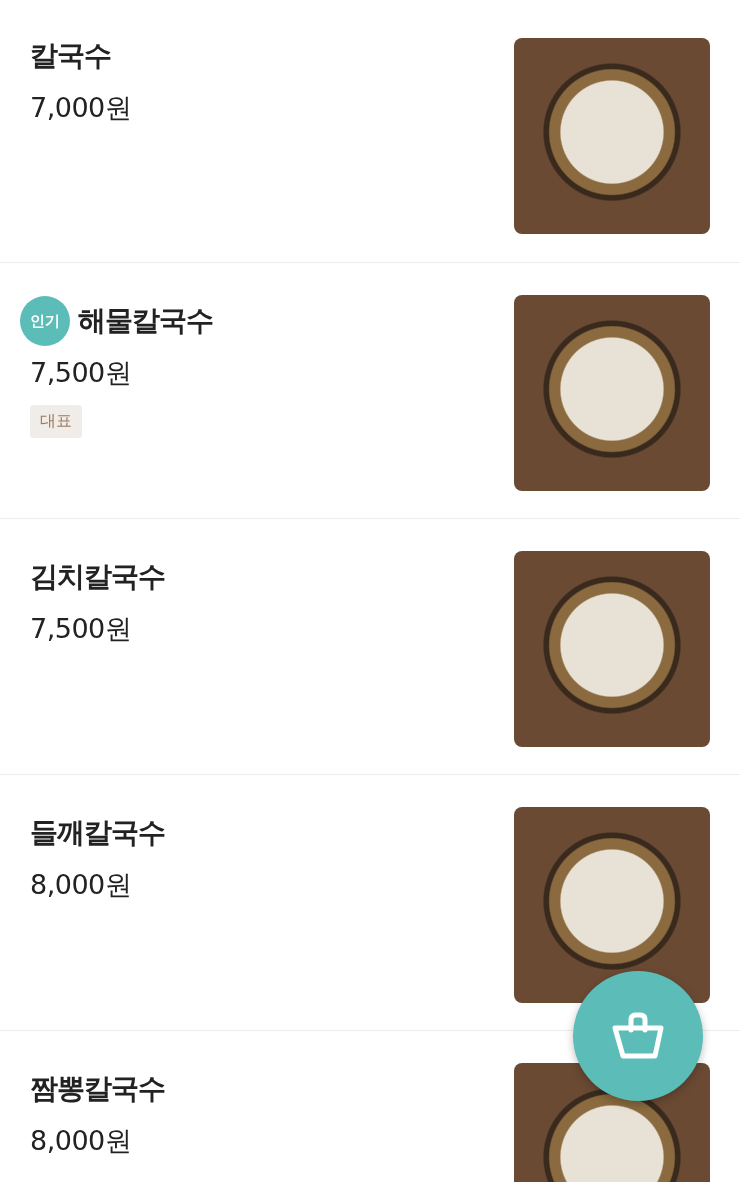 The height and width of the screenshot is (1182, 740). Describe the element at coordinates (70, 56) in the screenshot. I see `menu-item-name: 칼국수` at that location.